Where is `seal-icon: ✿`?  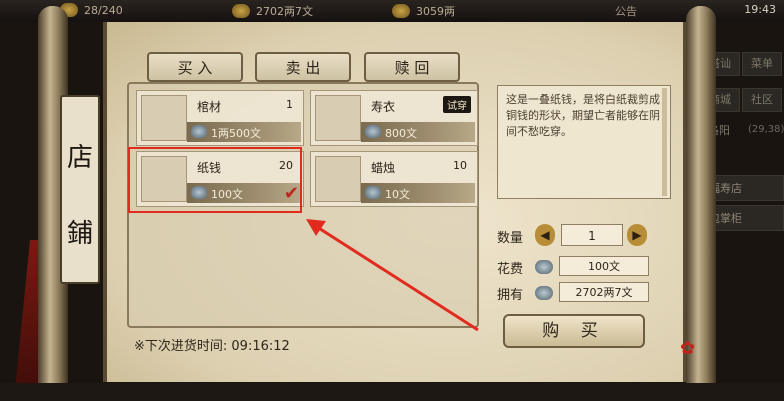
seal-icon: ✿ is located at coordinates (688, 348).